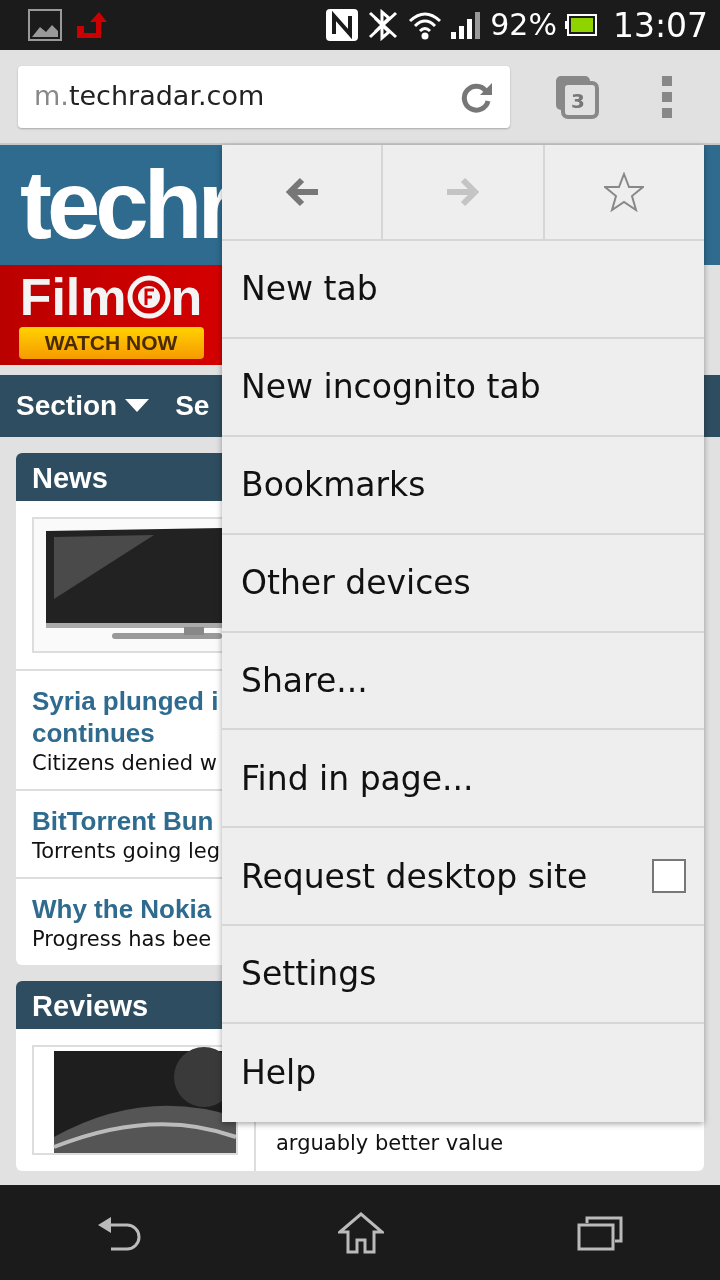 Image resolution: width=720 pixels, height=1280 pixels. I want to click on battery-icon, so click(580, 25).